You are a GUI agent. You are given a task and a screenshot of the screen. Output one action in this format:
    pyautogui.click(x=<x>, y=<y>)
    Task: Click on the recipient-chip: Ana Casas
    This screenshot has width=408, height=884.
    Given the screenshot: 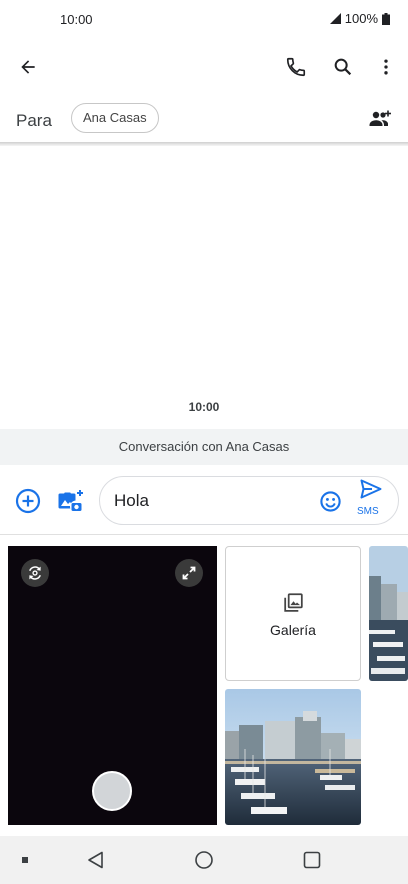 What is the action you would take?
    pyautogui.click(x=115, y=118)
    